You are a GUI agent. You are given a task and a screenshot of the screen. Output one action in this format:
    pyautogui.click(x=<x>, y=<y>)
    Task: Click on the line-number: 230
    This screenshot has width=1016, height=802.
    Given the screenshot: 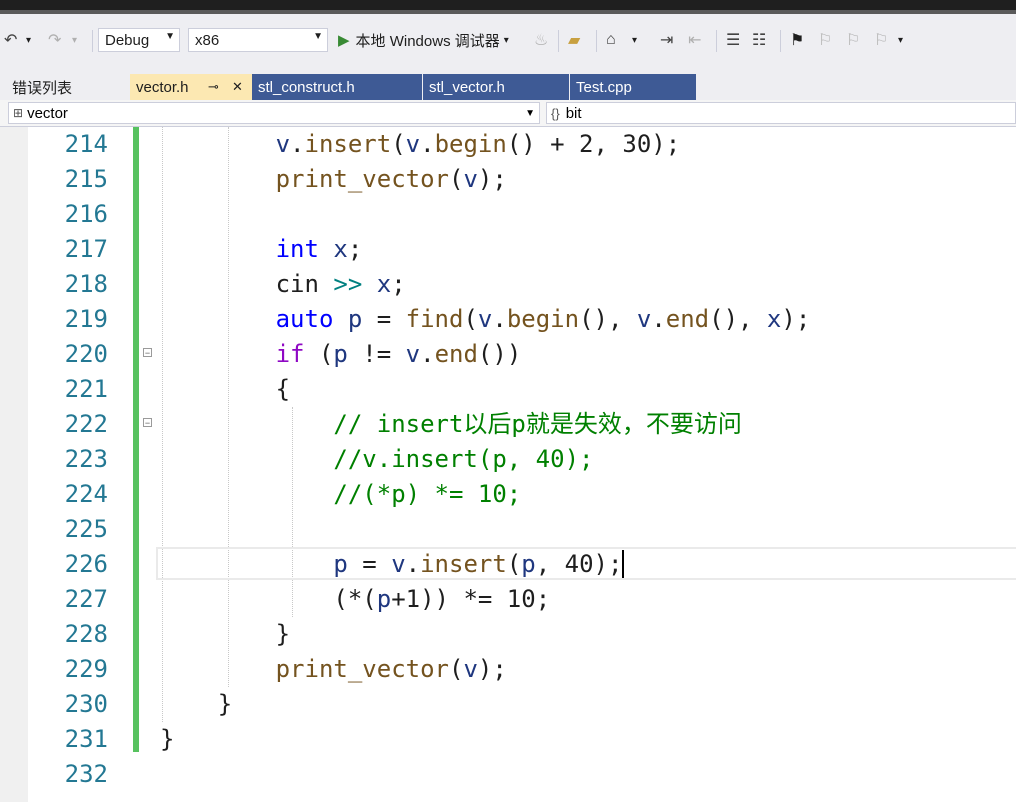 What is the action you would take?
    pyautogui.click(x=86, y=704)
    